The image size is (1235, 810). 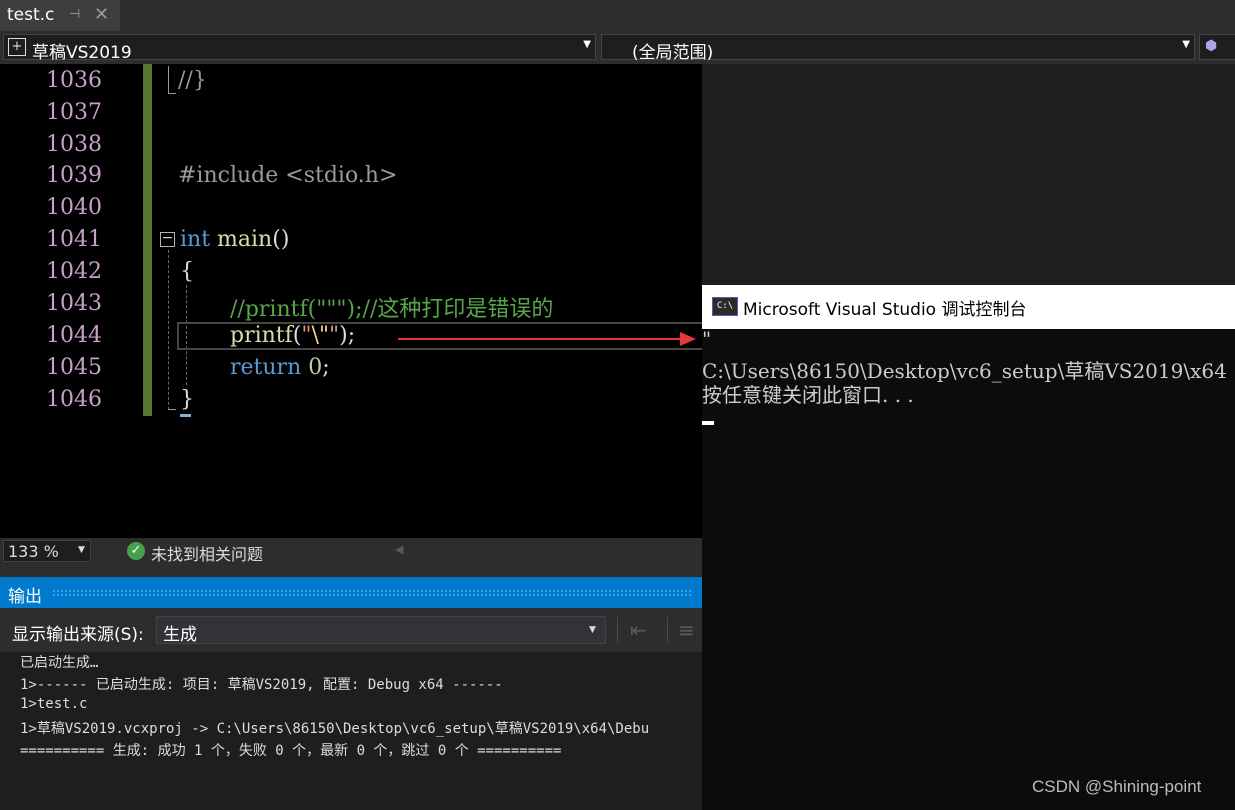 What do you see at coordinates (207, 553) in the screenshot?
I see `issues-status: 未找到相关问题` at bounding box center [207, 553].